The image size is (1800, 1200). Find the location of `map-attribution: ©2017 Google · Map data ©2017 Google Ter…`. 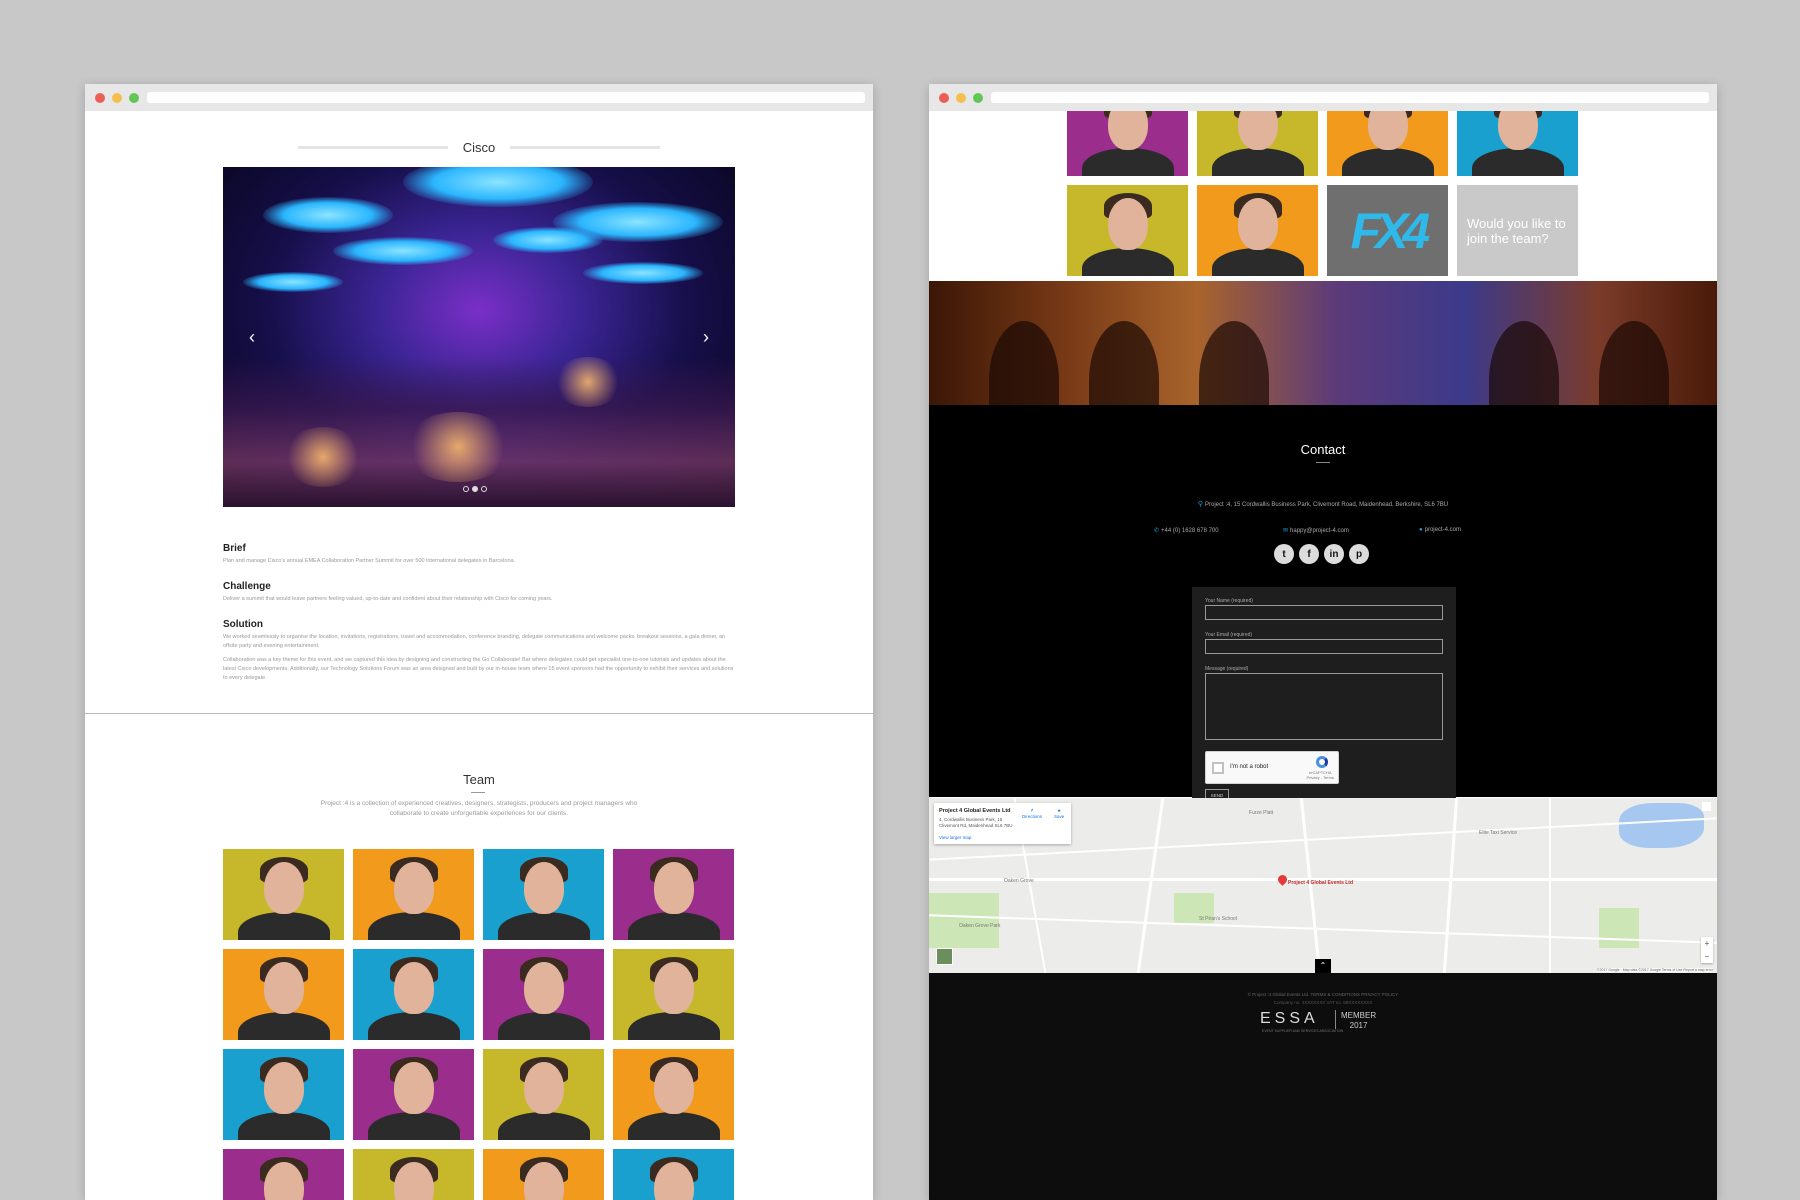

map-attribution: ©2017 Google · Map data ©2017 Google Ter… is located at coordinates (1655, 970).